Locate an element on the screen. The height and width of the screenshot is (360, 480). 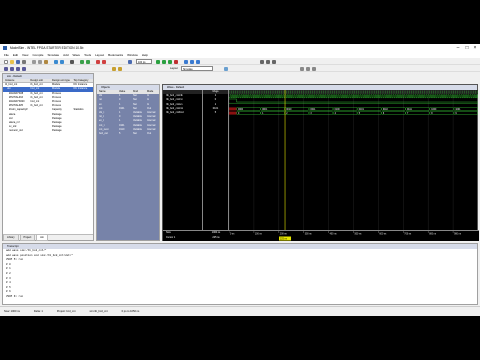
menu-window: Window is located at coordinates (132, 55).